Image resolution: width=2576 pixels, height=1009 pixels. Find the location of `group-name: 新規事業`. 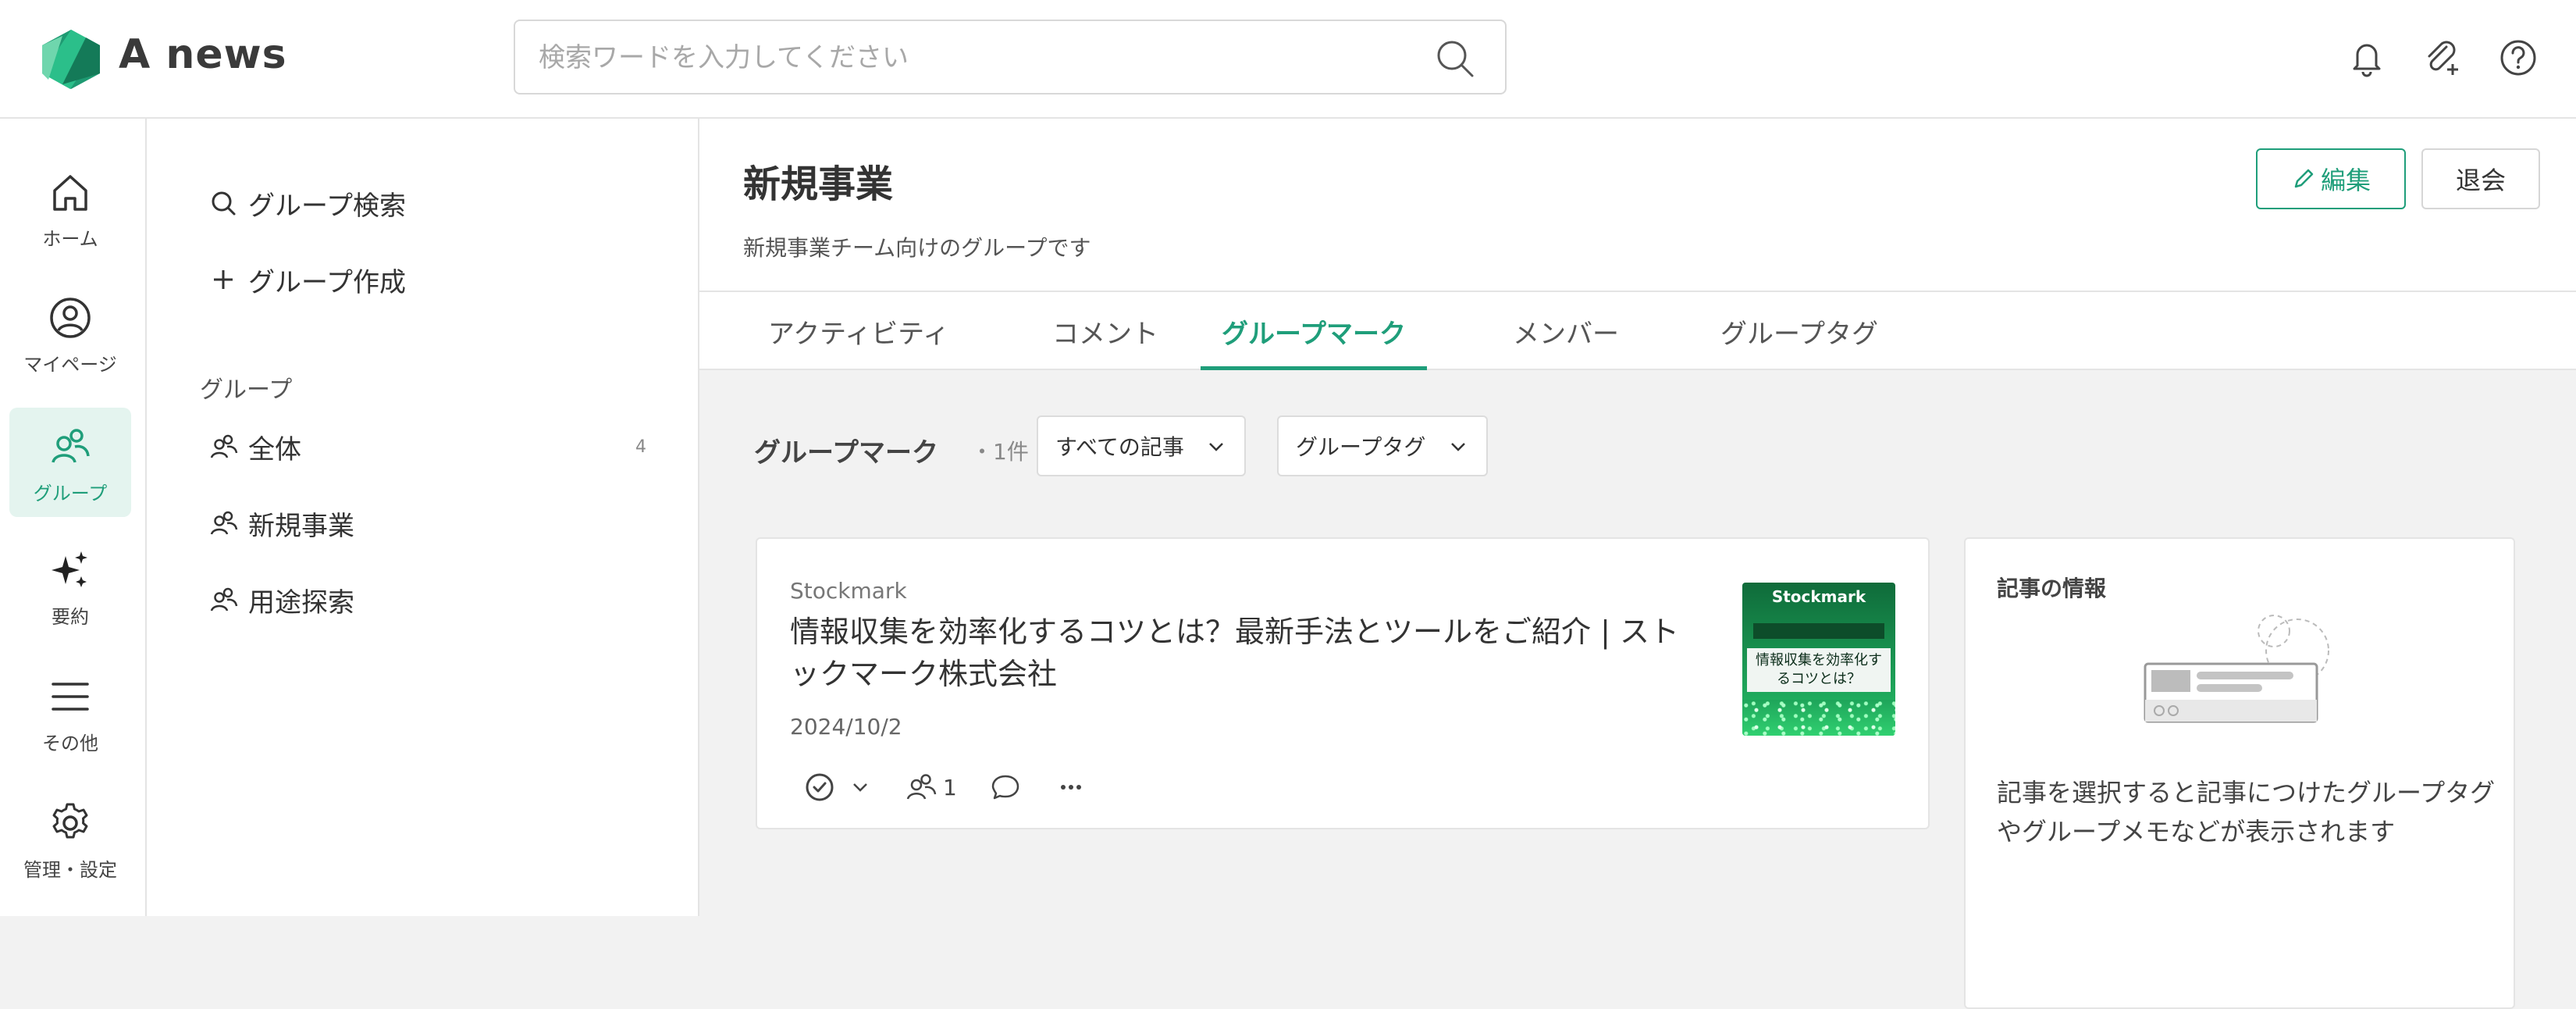

group-name: 新規事業 is located at coordinates (301, 526).